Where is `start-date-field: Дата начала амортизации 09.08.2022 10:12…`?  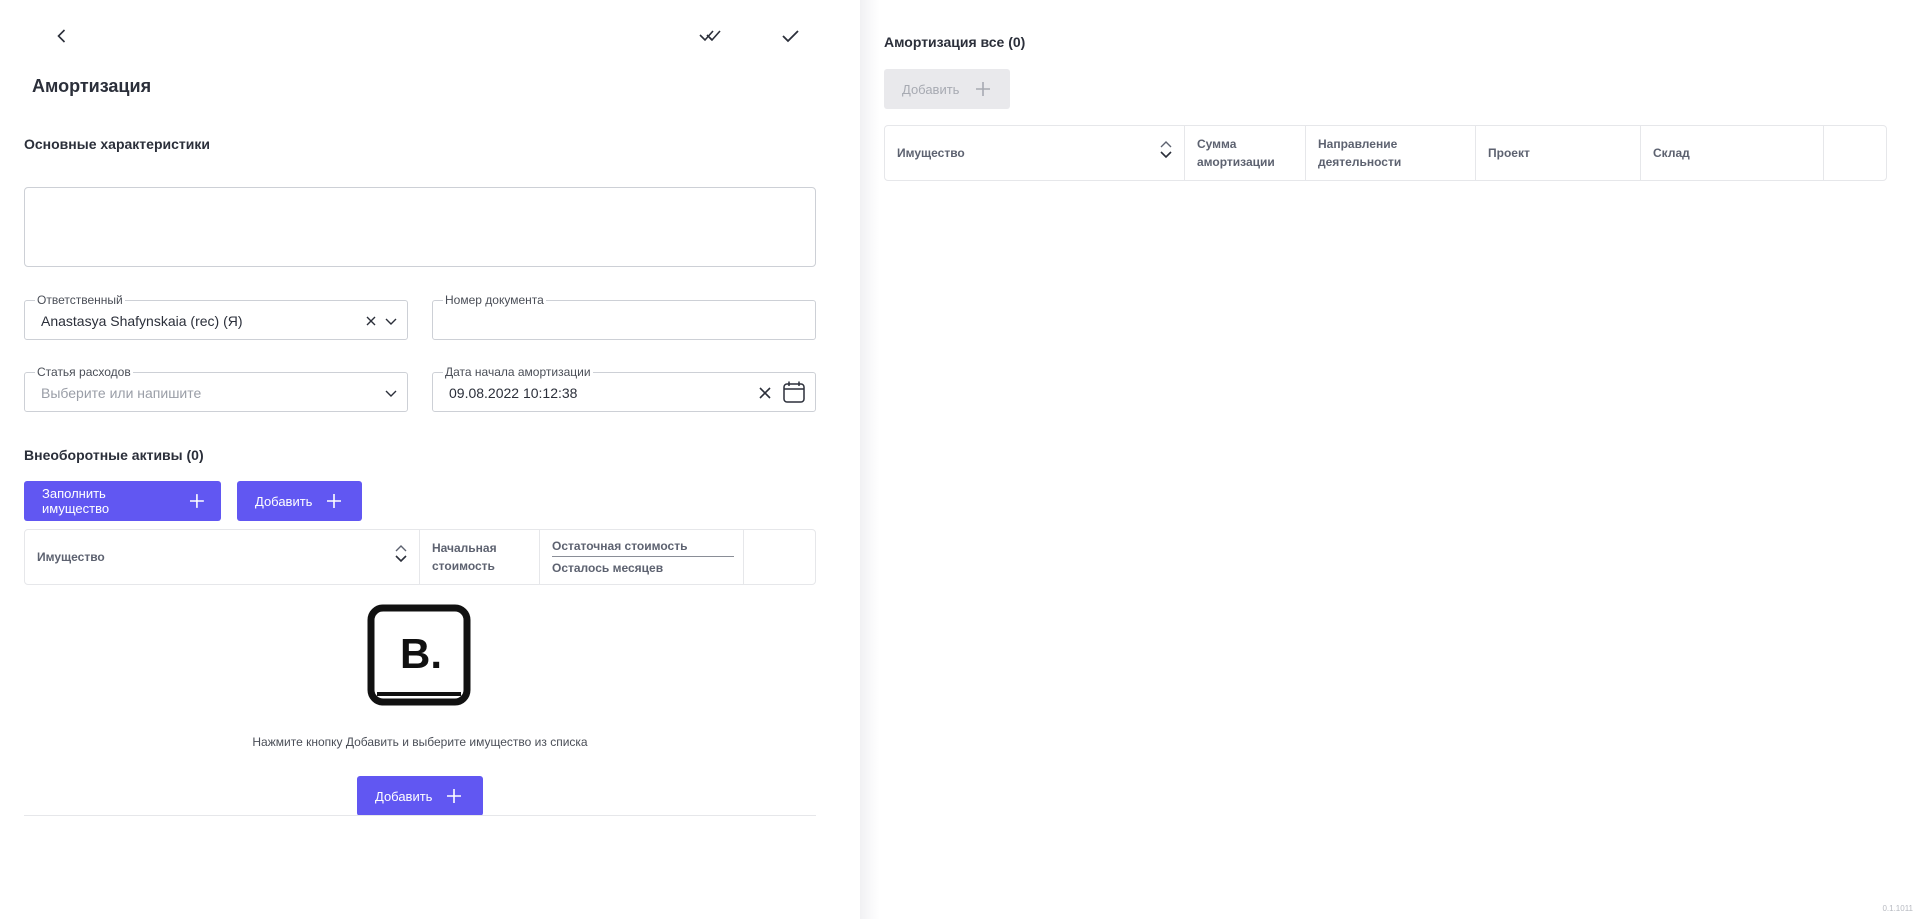 start-date-field: Дата начала амортизации 09.08.2022 10:12… is located at coordinates (624, 388).